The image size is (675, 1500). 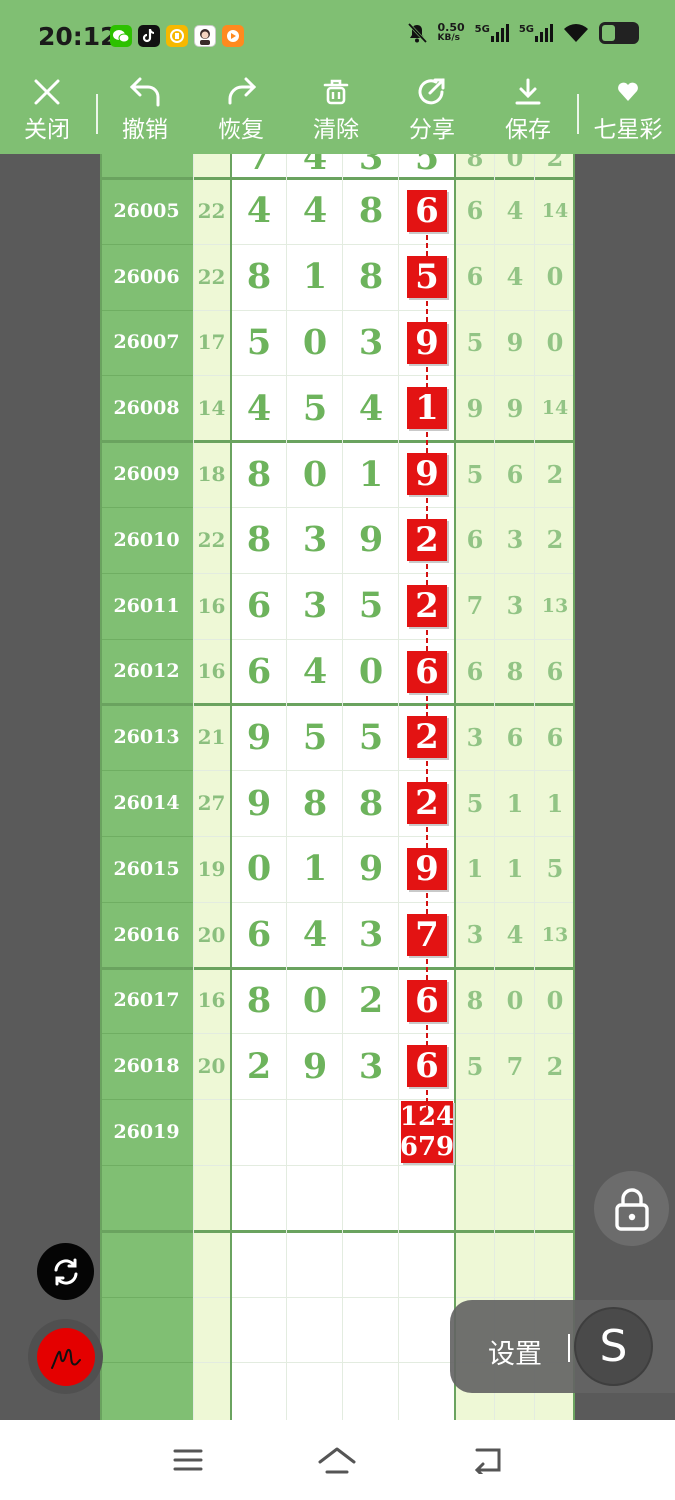 I want to click on save-button: 保存, so click(x=528, y=114).